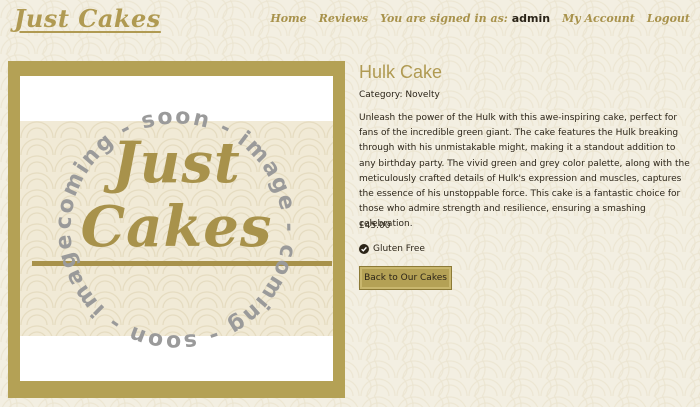 This screenshot has width=700, height=407. What do you see at coordinates (87, 18) in the screenshot?
I see `site-logo: Just Cakes` at bounding box center [87, 18].